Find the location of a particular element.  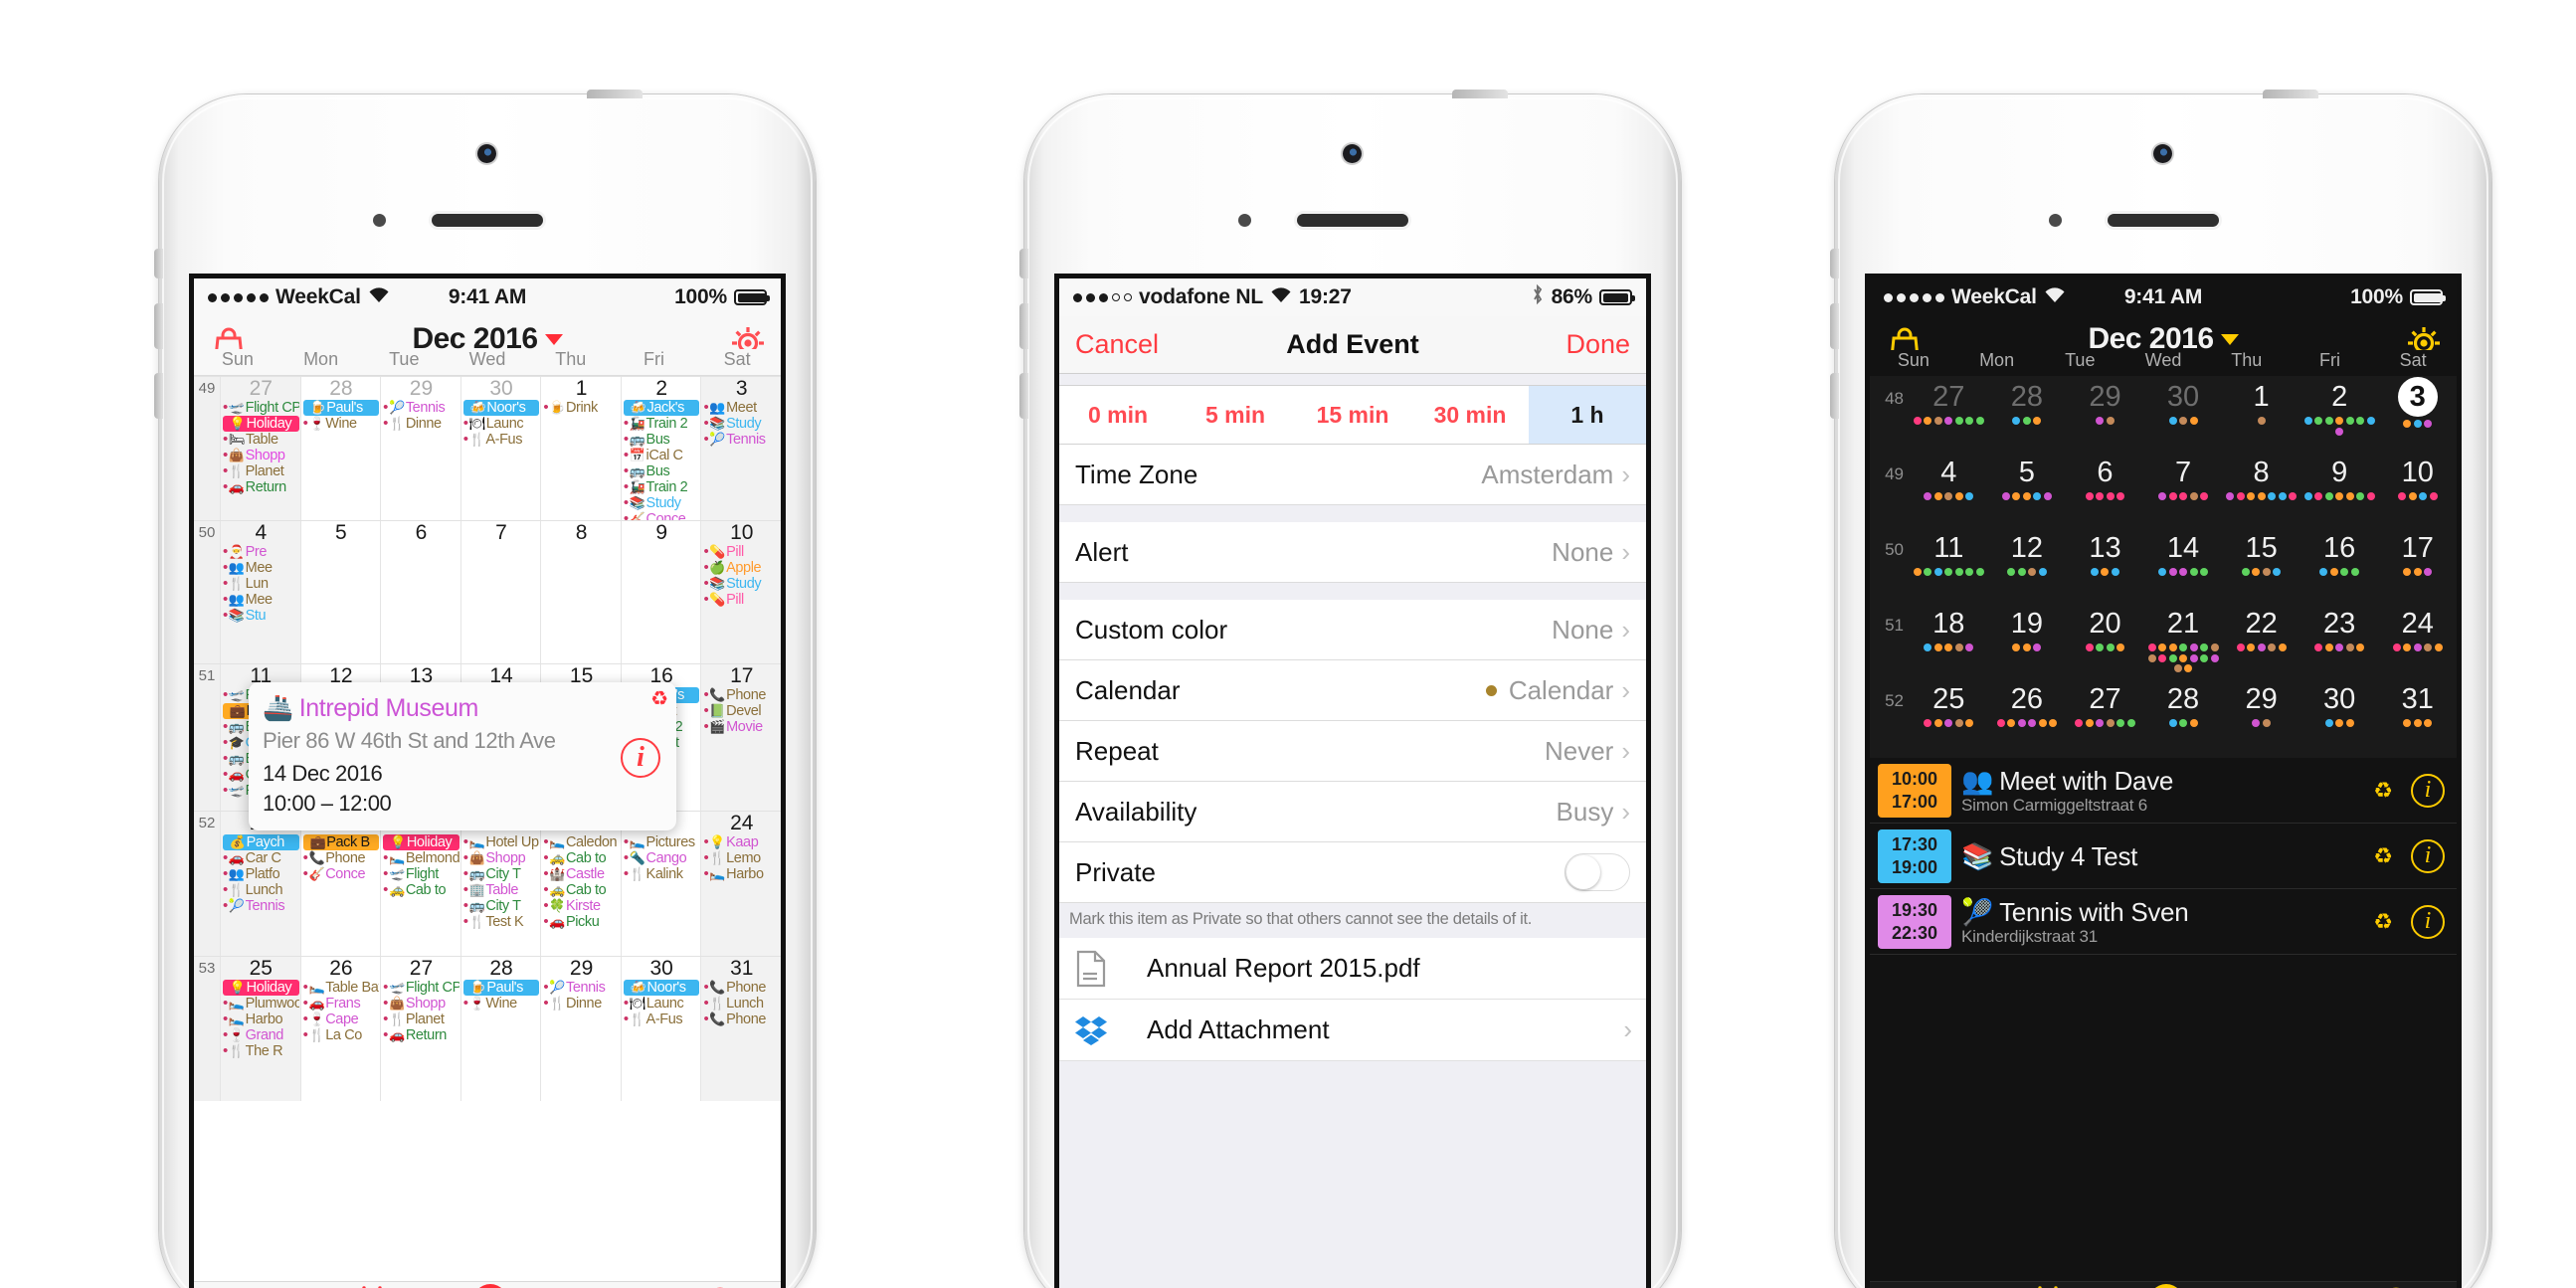

calendar-event: • 🍴 La Co is located at coordinates (341, 1035).